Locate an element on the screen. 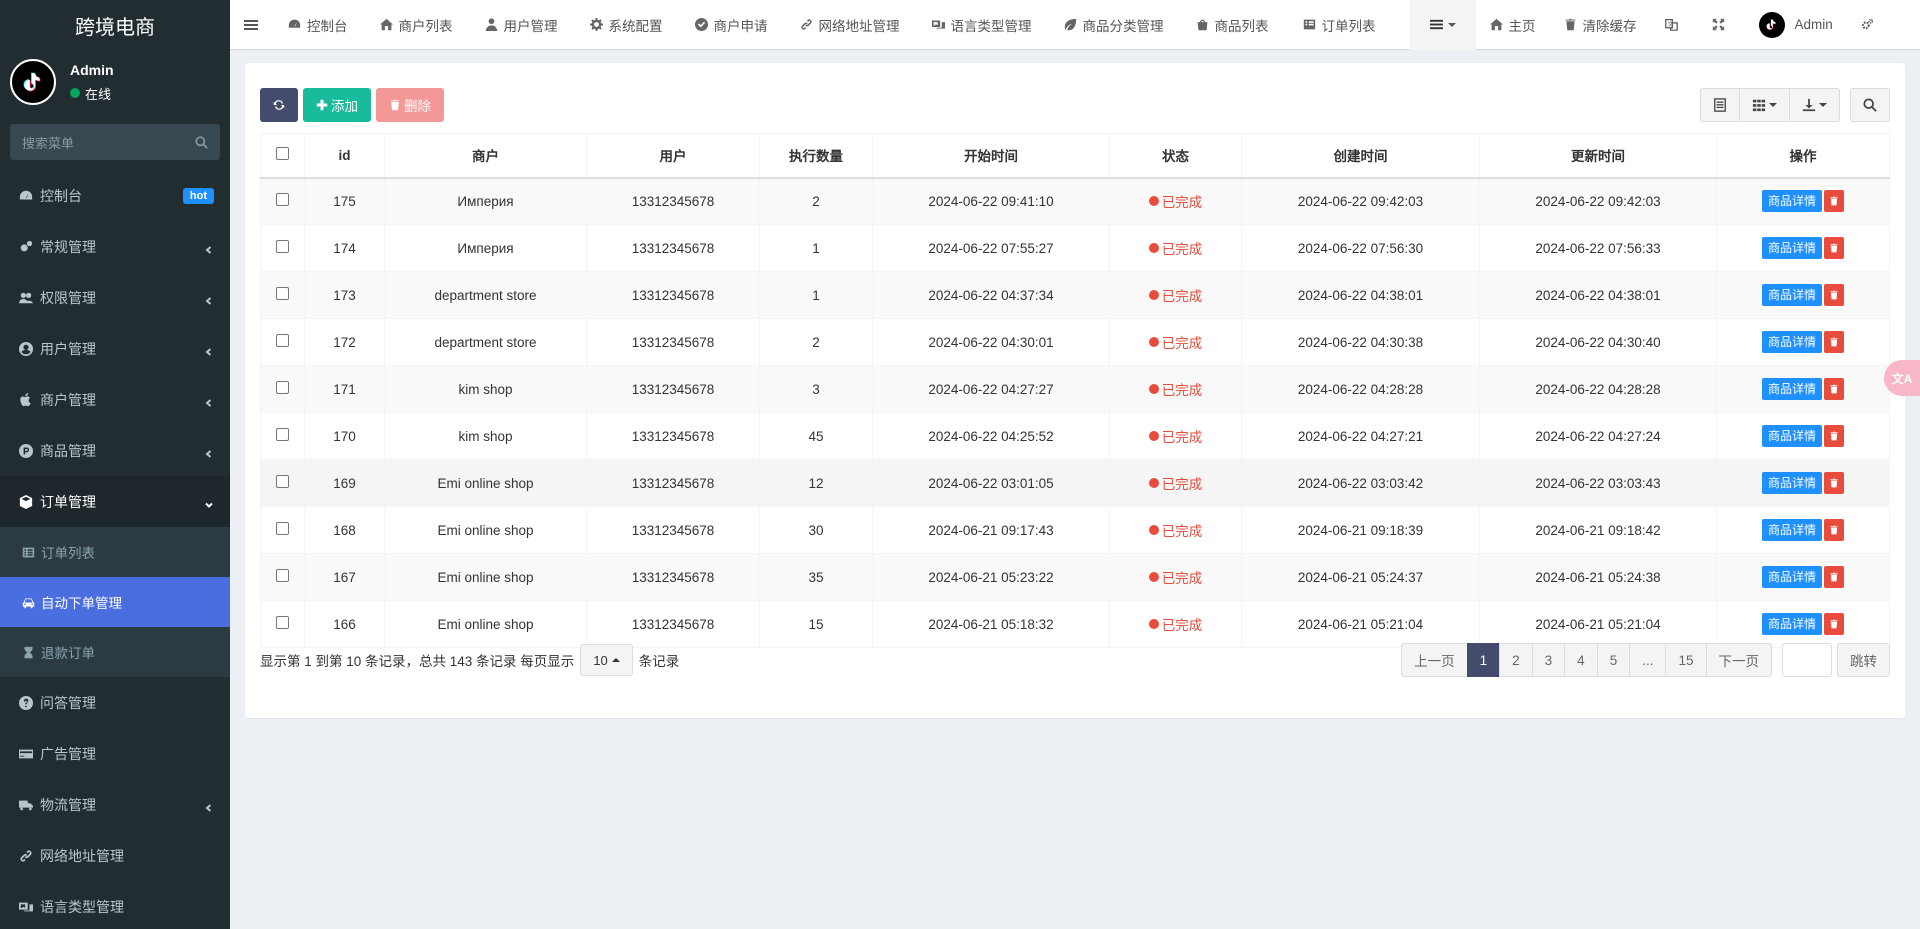 The image size is (1920, 929). page-size-dropdown: 10 is located at coordinates (606, 660).